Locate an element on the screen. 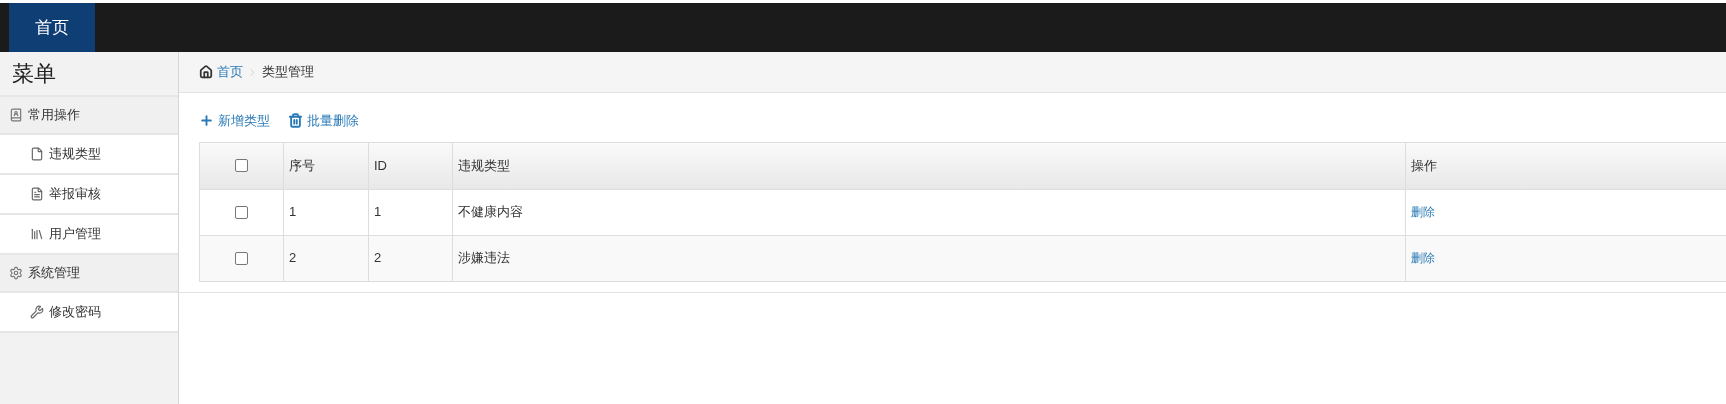 This screenshot has height=404, width=1726. nav-tab: 首页 is located at coordinates (52, 27).